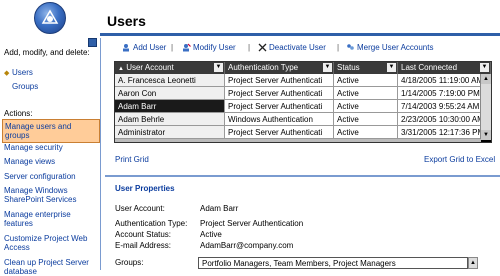  I want to click on merge-user-accounts-button: Merge User Accounts, so click(389, 47).